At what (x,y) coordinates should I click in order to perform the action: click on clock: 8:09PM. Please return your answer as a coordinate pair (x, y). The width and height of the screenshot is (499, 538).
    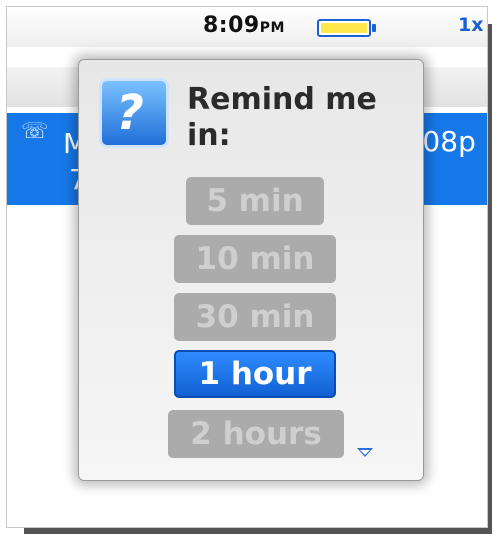
    Looking at the image, I should click on (244, 25).